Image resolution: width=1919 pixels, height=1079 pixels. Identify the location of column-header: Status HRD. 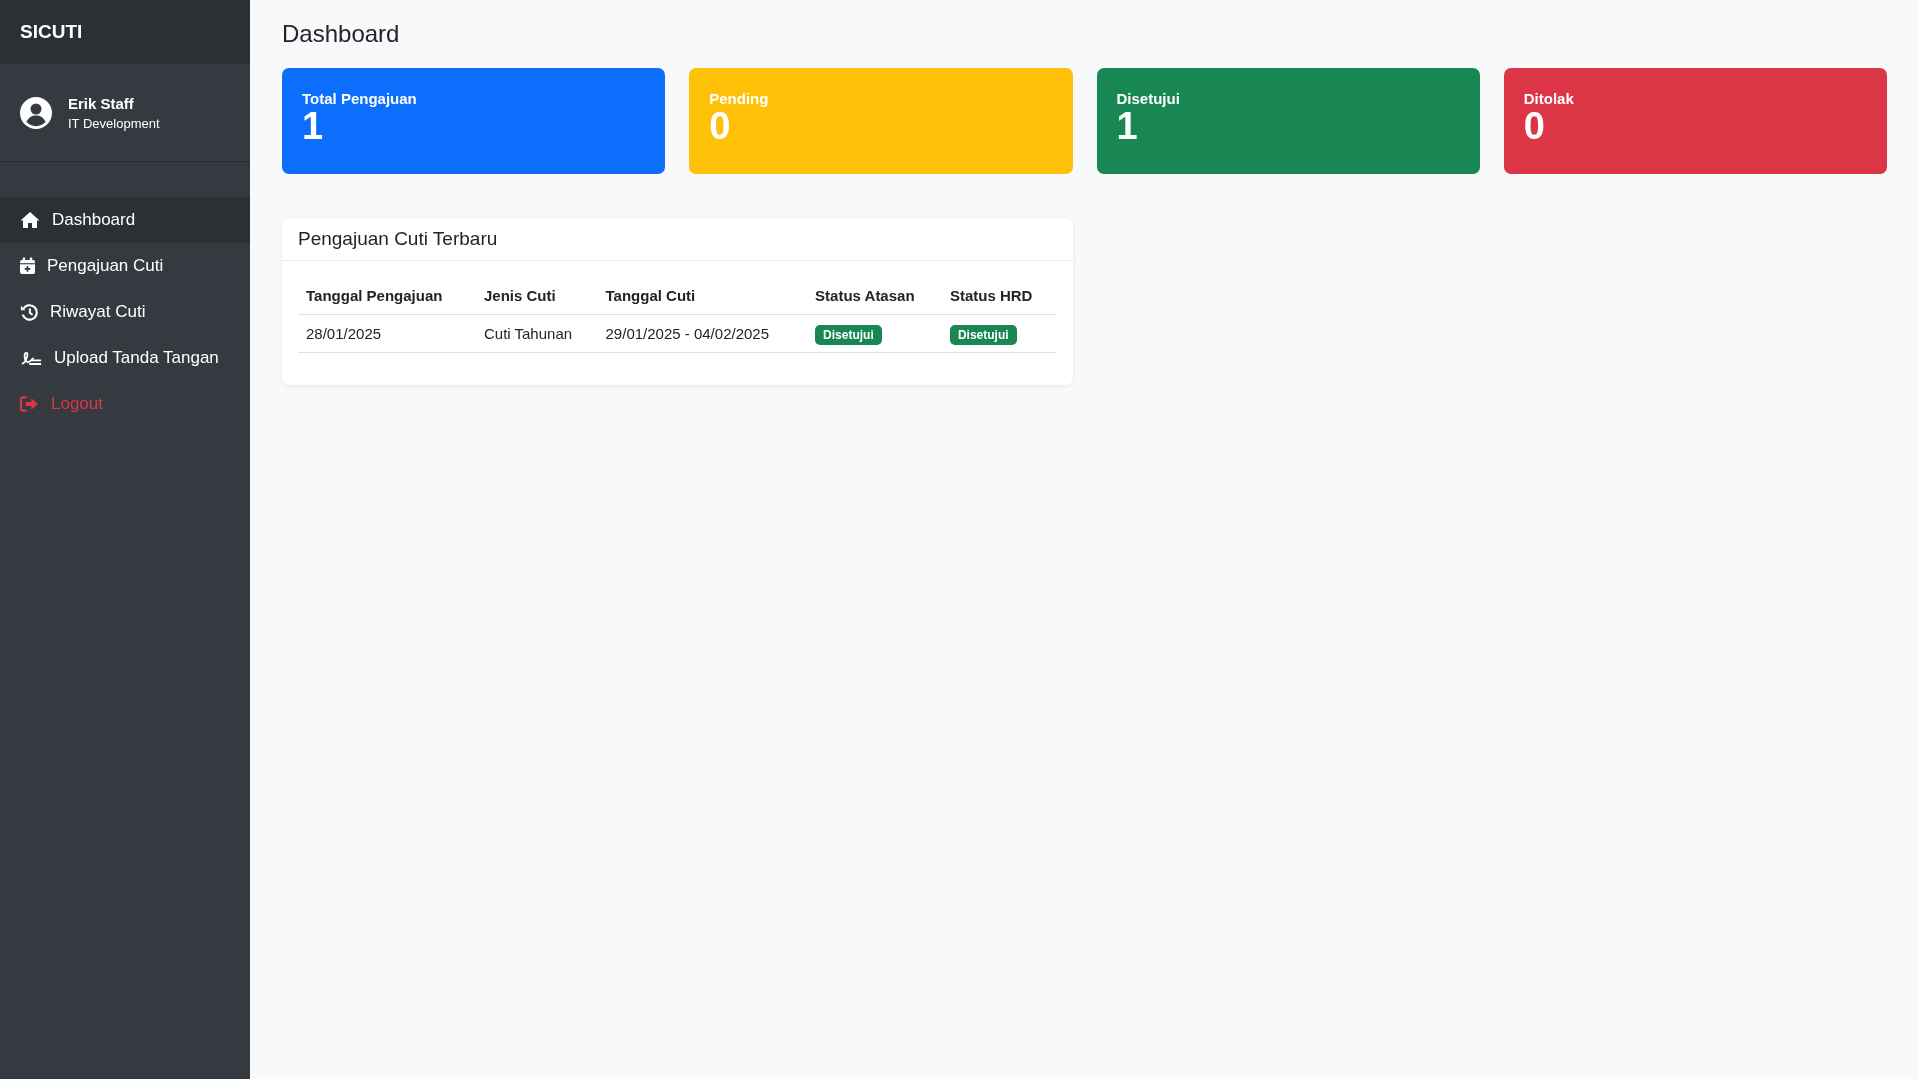
(991, 295).